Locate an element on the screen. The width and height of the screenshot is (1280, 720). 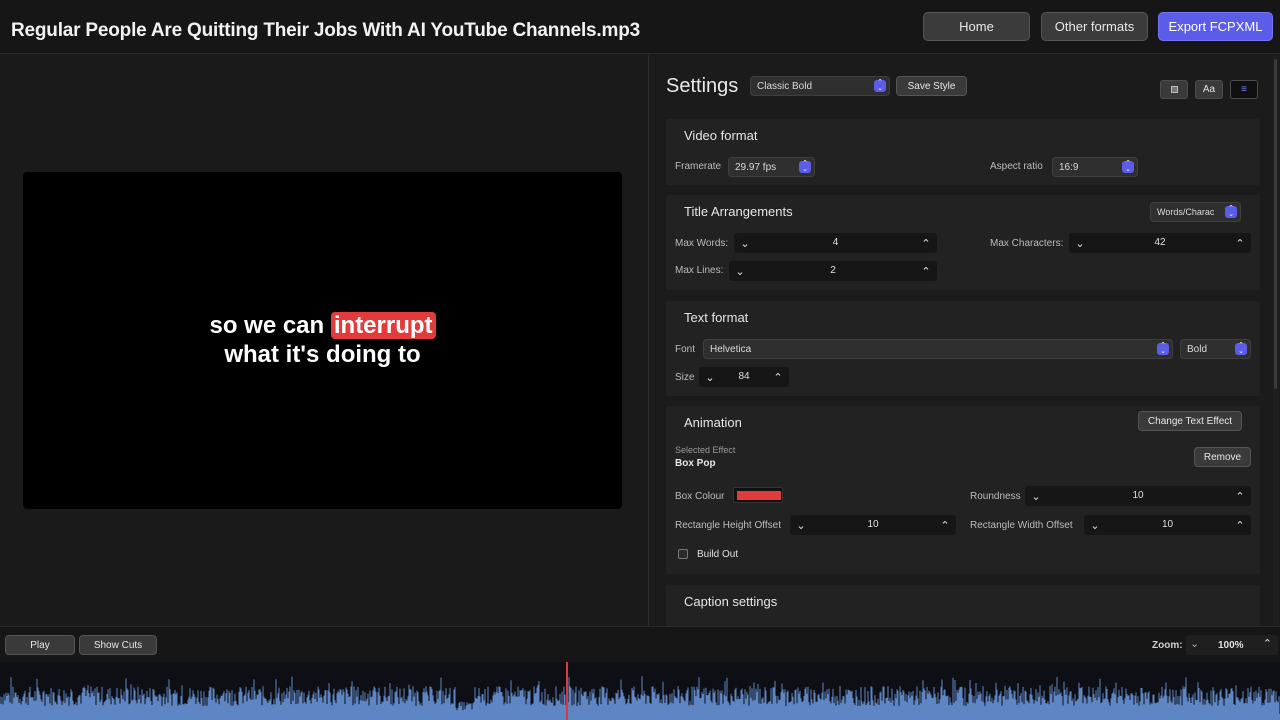
caption-settings-heading: Caption settings is located at coordinates (731, 601).